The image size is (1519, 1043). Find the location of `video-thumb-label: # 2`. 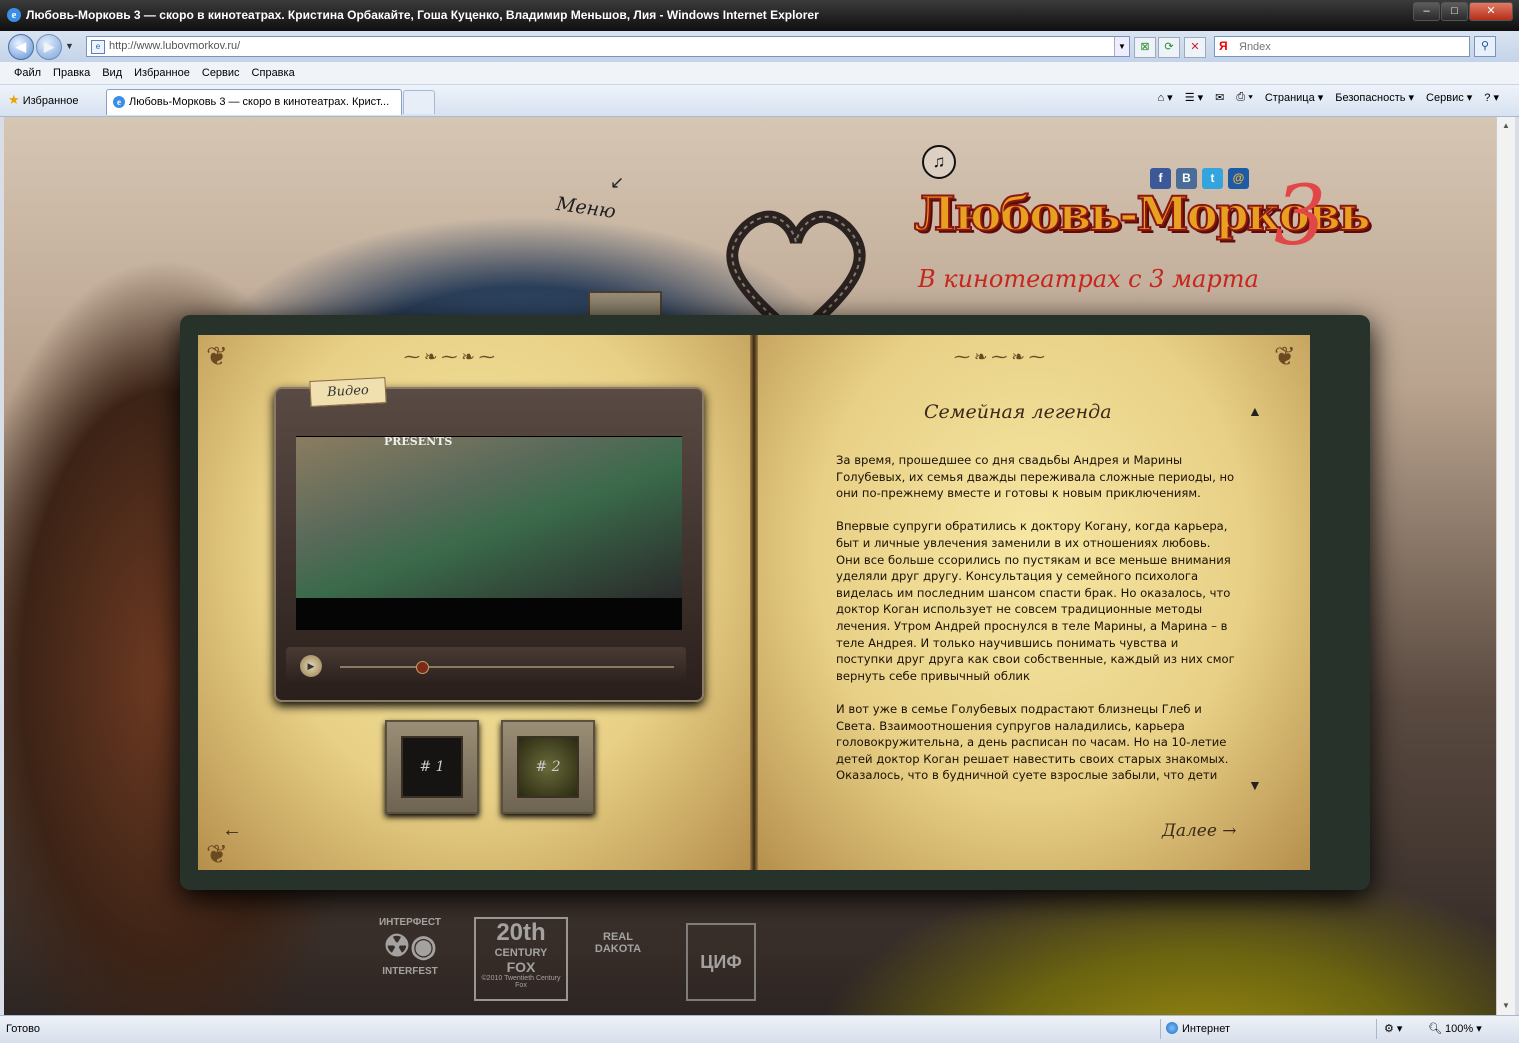

video-thumb-label: # 2 is located at coordinates (548, 767).